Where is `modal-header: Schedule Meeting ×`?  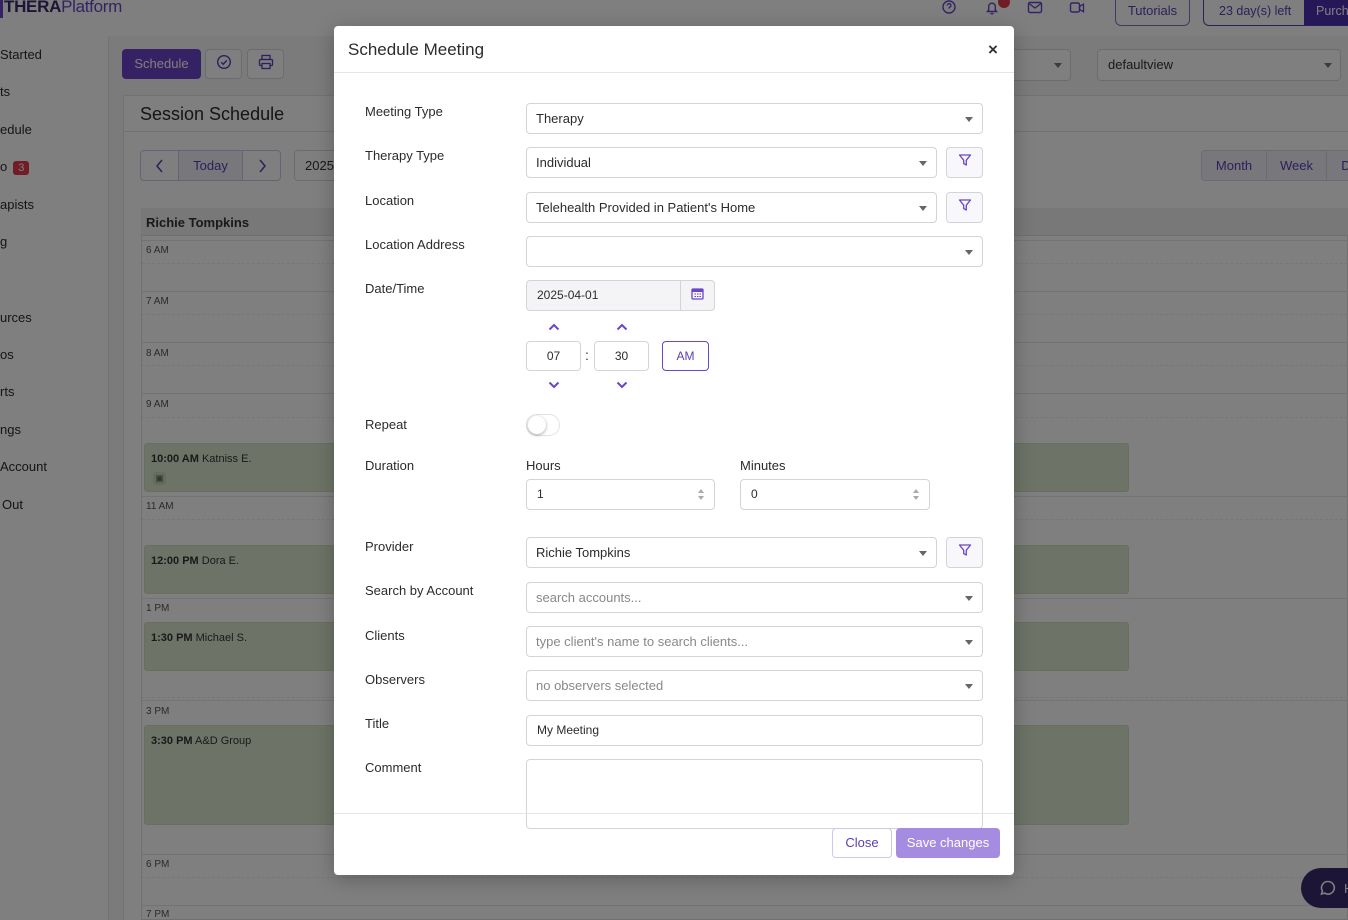 modal-header: Schedule Meeting × is located at coordinates (674, 49).